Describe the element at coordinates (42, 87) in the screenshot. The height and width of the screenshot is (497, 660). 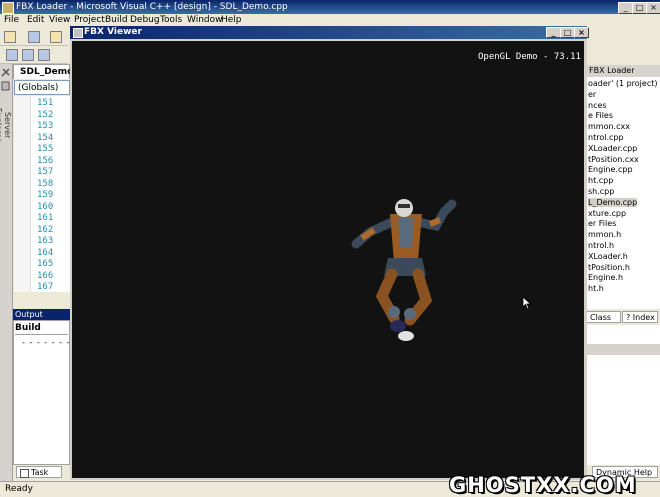
I see `scope-dropdown: (Globals)` at that location.